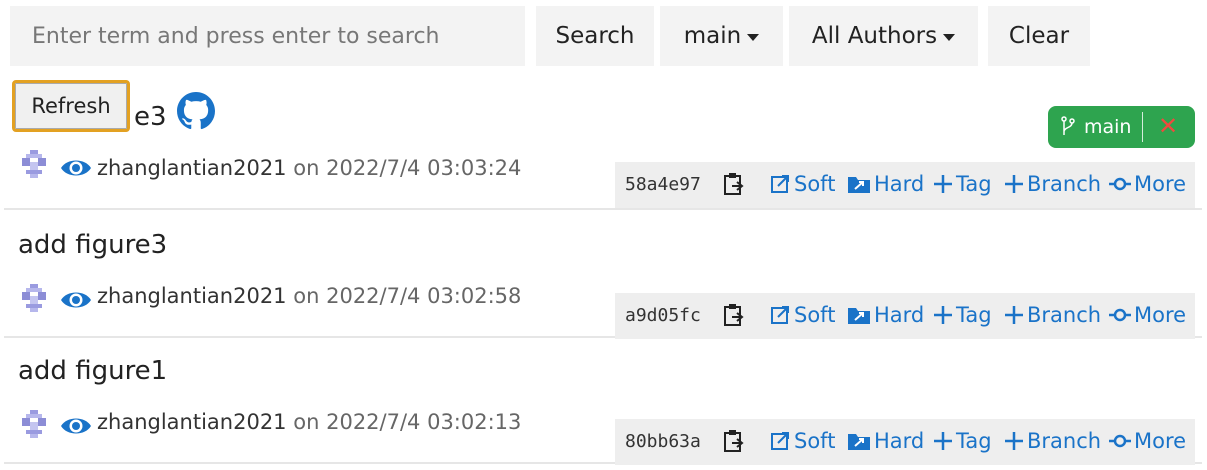 The image size is (1207, 470). What do you see at coordinates (1108, 127) in the screenshot?
I see `current-branch-label: main` at bounding box center [1108, 127].